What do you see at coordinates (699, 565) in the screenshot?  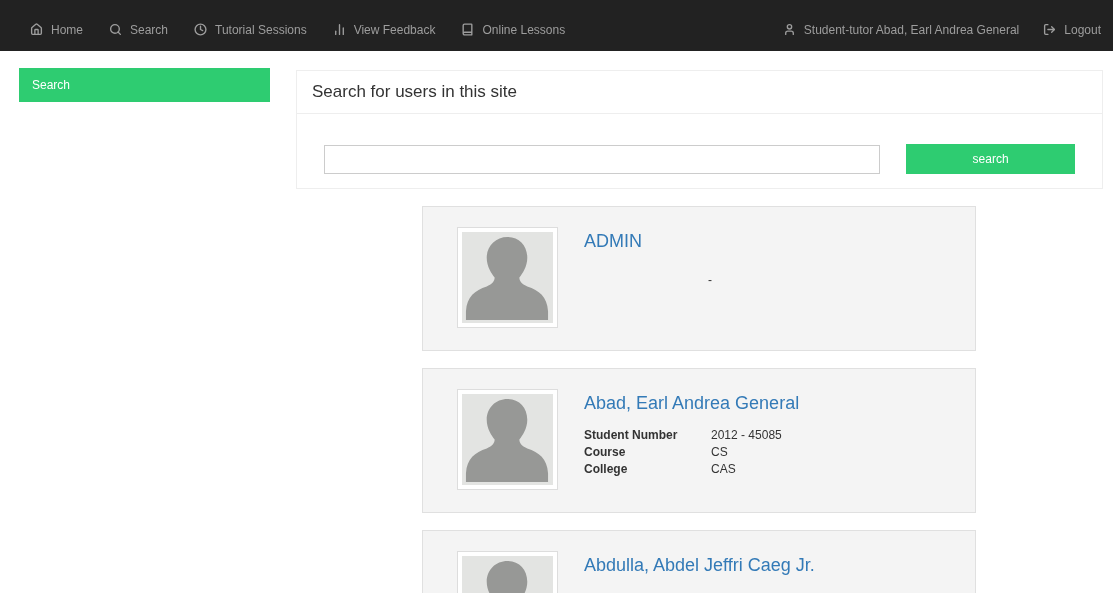 I see `user-name-link: Abdulla, Abdel Jeffri Caeg Jr.` at bounding box center [699, 565].